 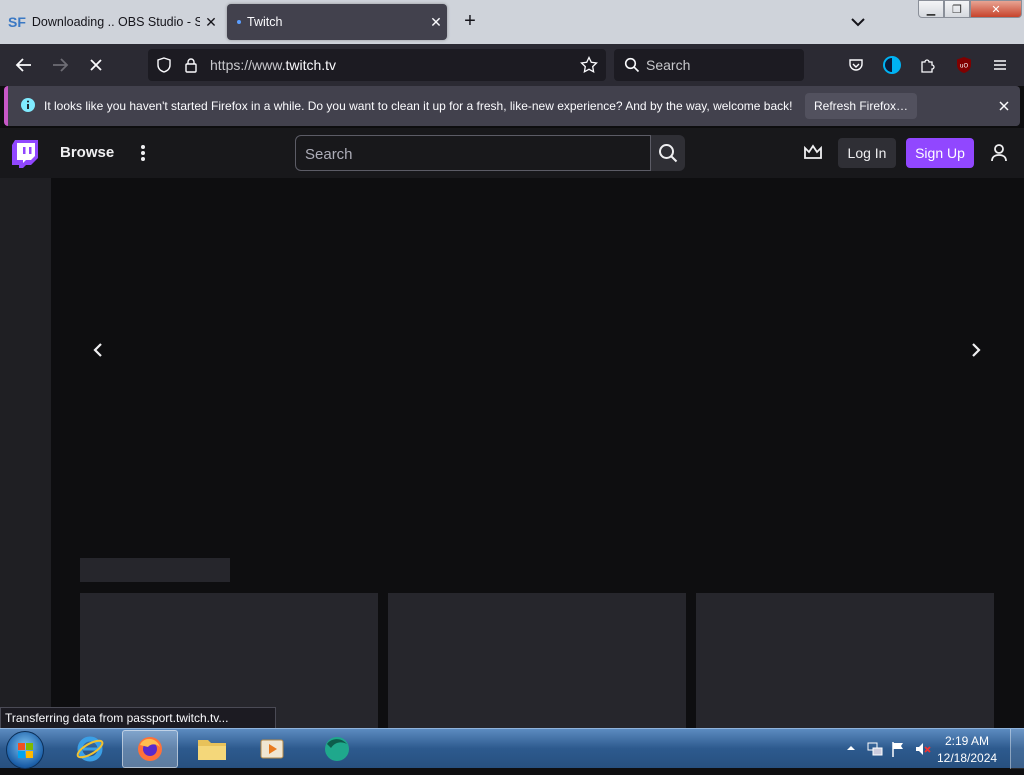 I want to click on taskbar-media-player, so click(x=272, y=749).